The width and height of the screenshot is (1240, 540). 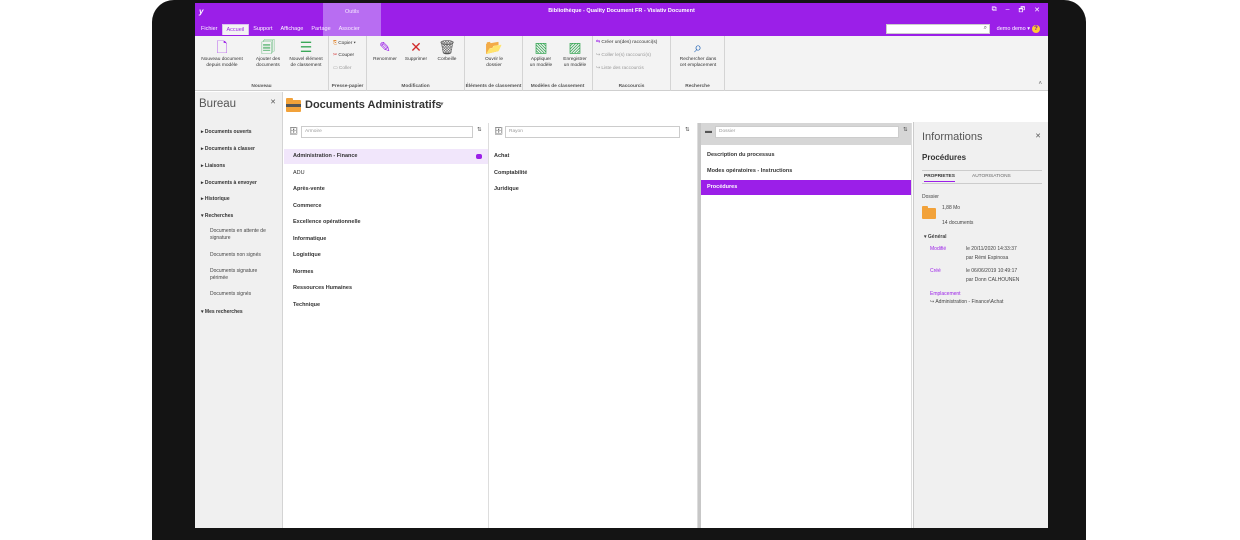 I want to click on list-item: Ressources Humaines, so click(x=386, y=288).